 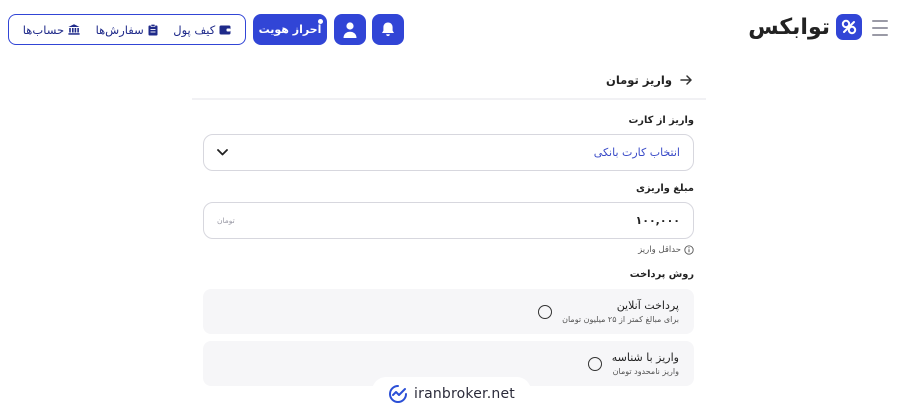 What do you see at coordinates (226, 220) in the screenshot?
I see `amount-unit: تومان` at bounding box center [226, 220].